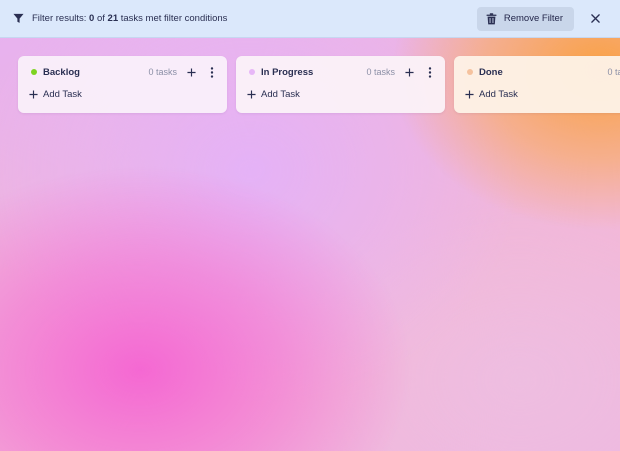 The image size is (620, 451). I want to click on column-done: Done 0 tasks Add Task, so click(537, 84).